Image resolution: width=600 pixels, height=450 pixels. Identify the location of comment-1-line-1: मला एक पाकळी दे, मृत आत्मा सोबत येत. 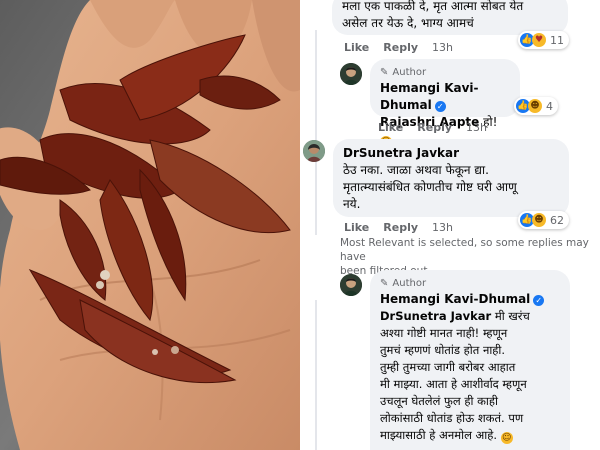
(433, 6).